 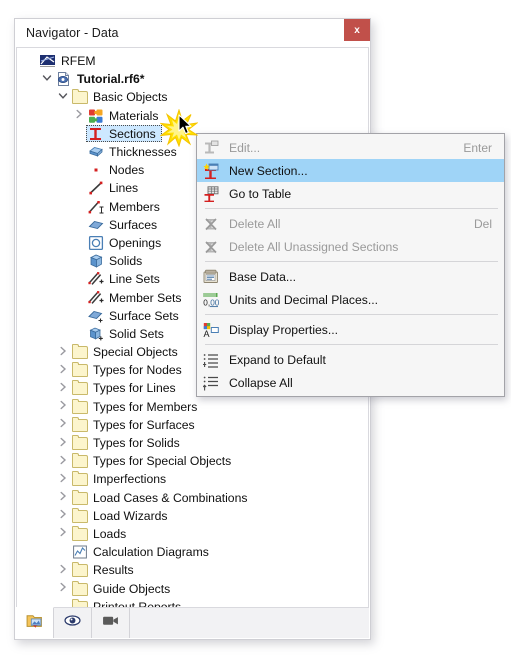 I want to click on tree-item-rfem: RFEM, so click(x=192, y=61).